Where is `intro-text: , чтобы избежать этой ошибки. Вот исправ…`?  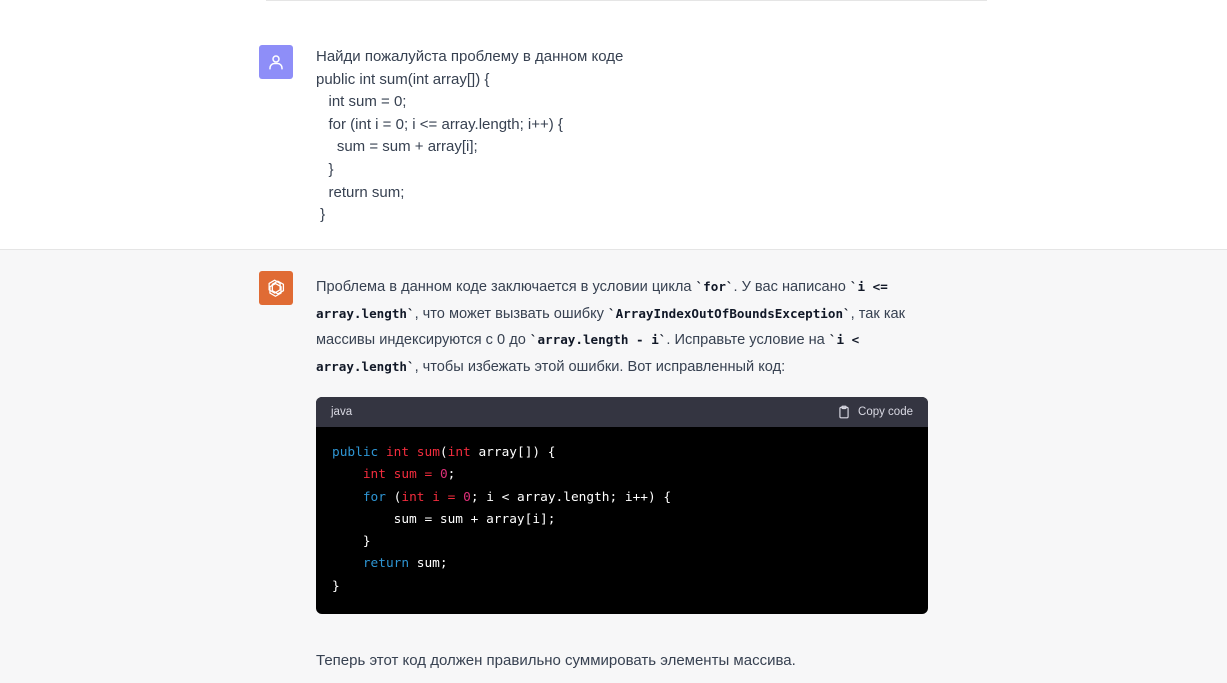
intro-text: , чтобы избежать этой ошибки. Вот исправ… is located at coordinates (600, 366).